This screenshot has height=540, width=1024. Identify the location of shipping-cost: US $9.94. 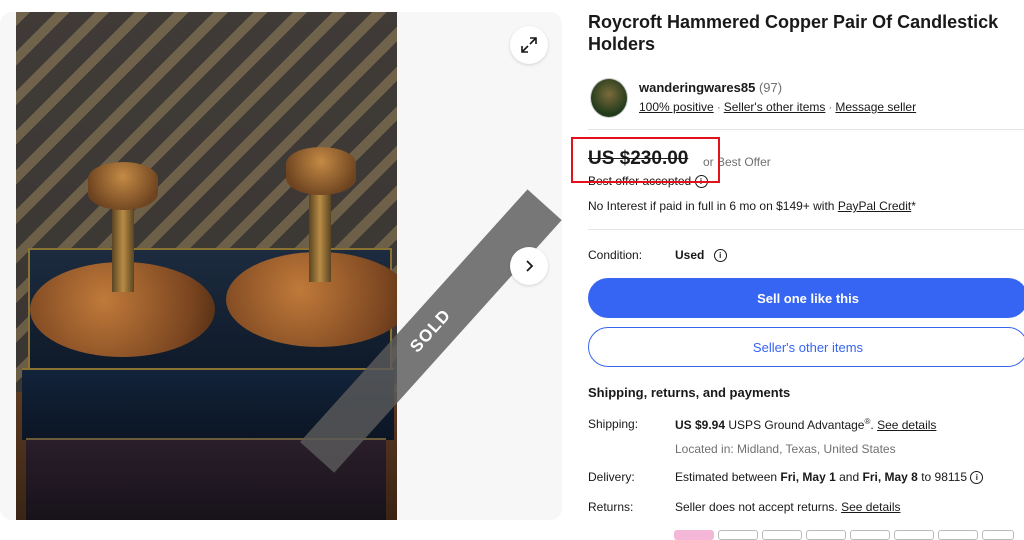
(700, 425).